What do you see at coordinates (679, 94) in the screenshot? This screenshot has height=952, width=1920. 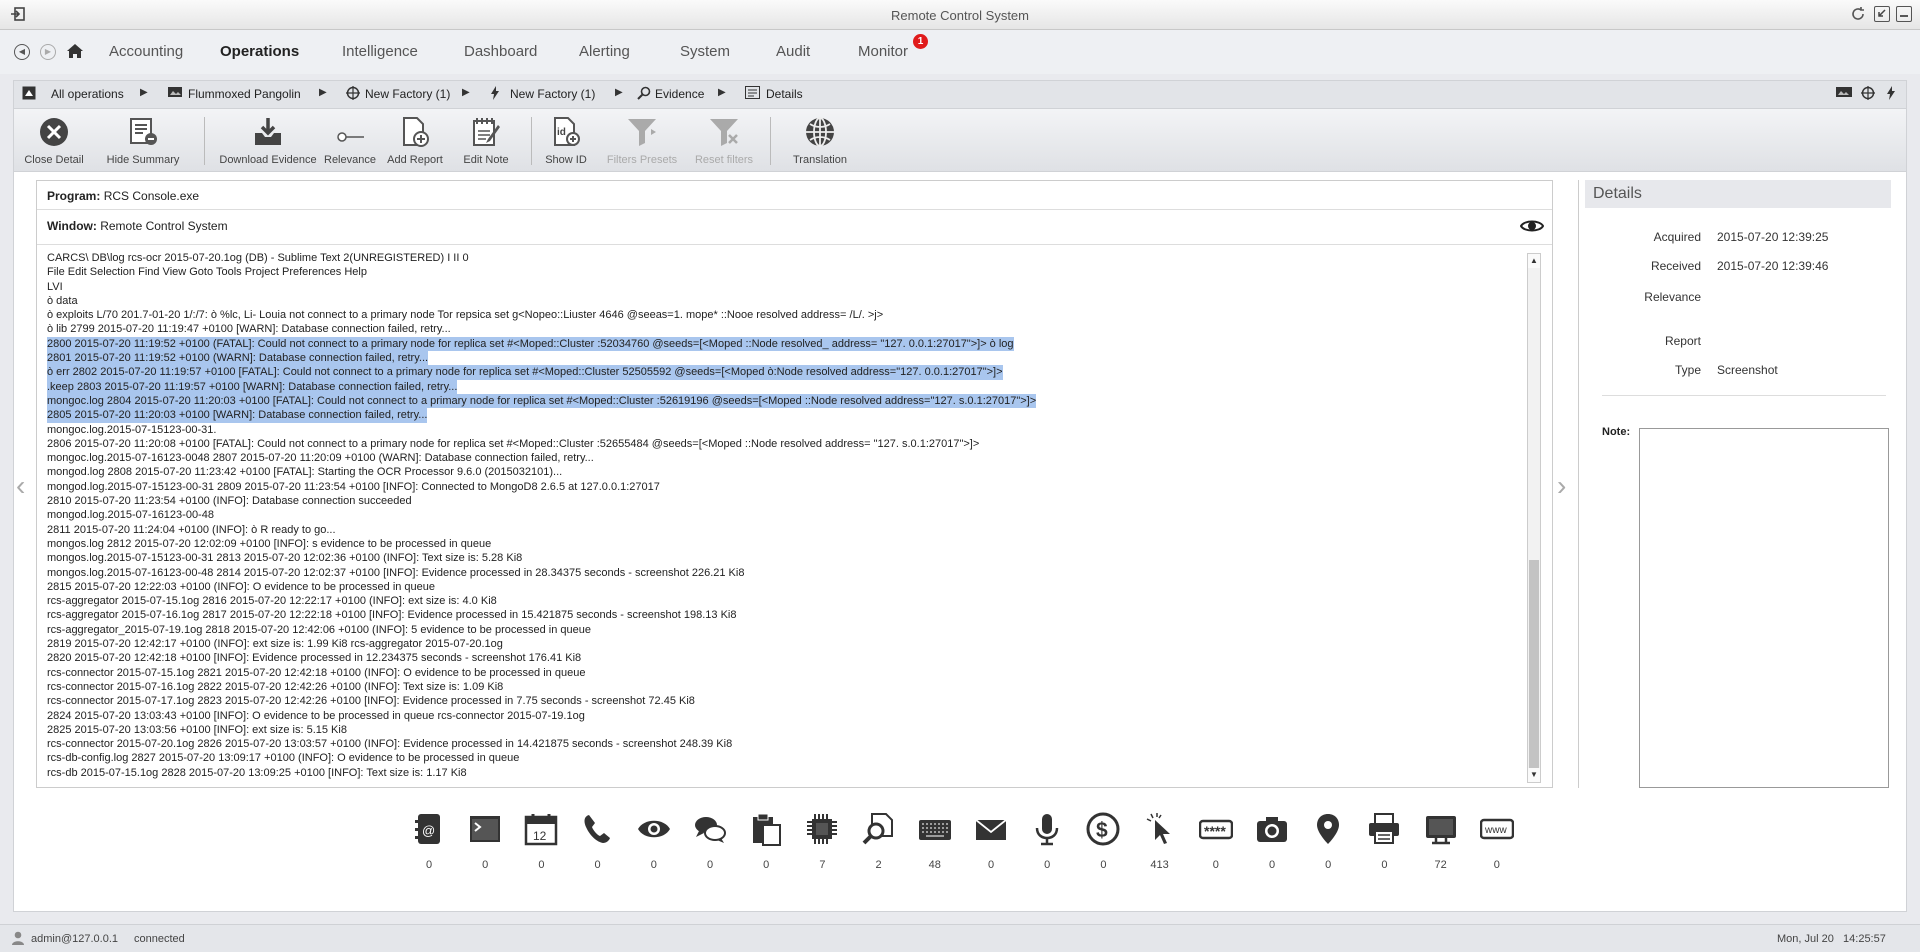 I see `breadcrumb-evidence: Evidence` at bounding box center [679, 94].